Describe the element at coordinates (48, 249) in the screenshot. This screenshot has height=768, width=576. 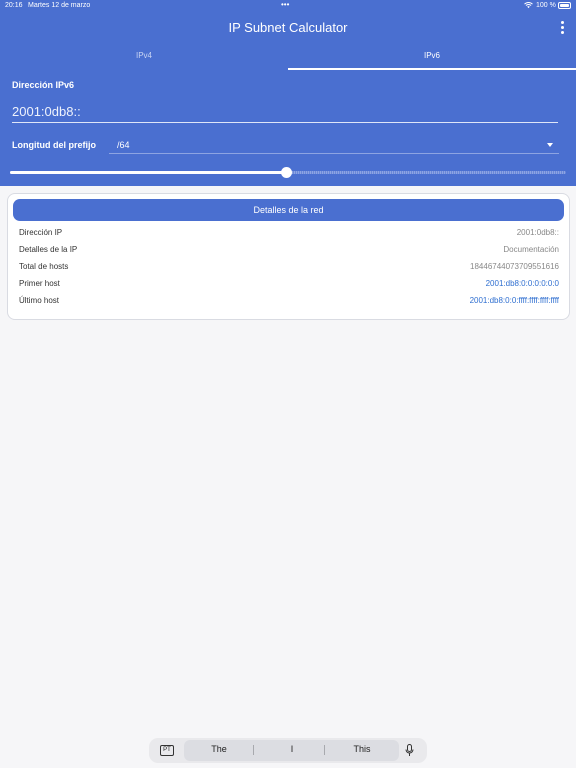
I see `detail-label: Detalles de la IP` at that location.